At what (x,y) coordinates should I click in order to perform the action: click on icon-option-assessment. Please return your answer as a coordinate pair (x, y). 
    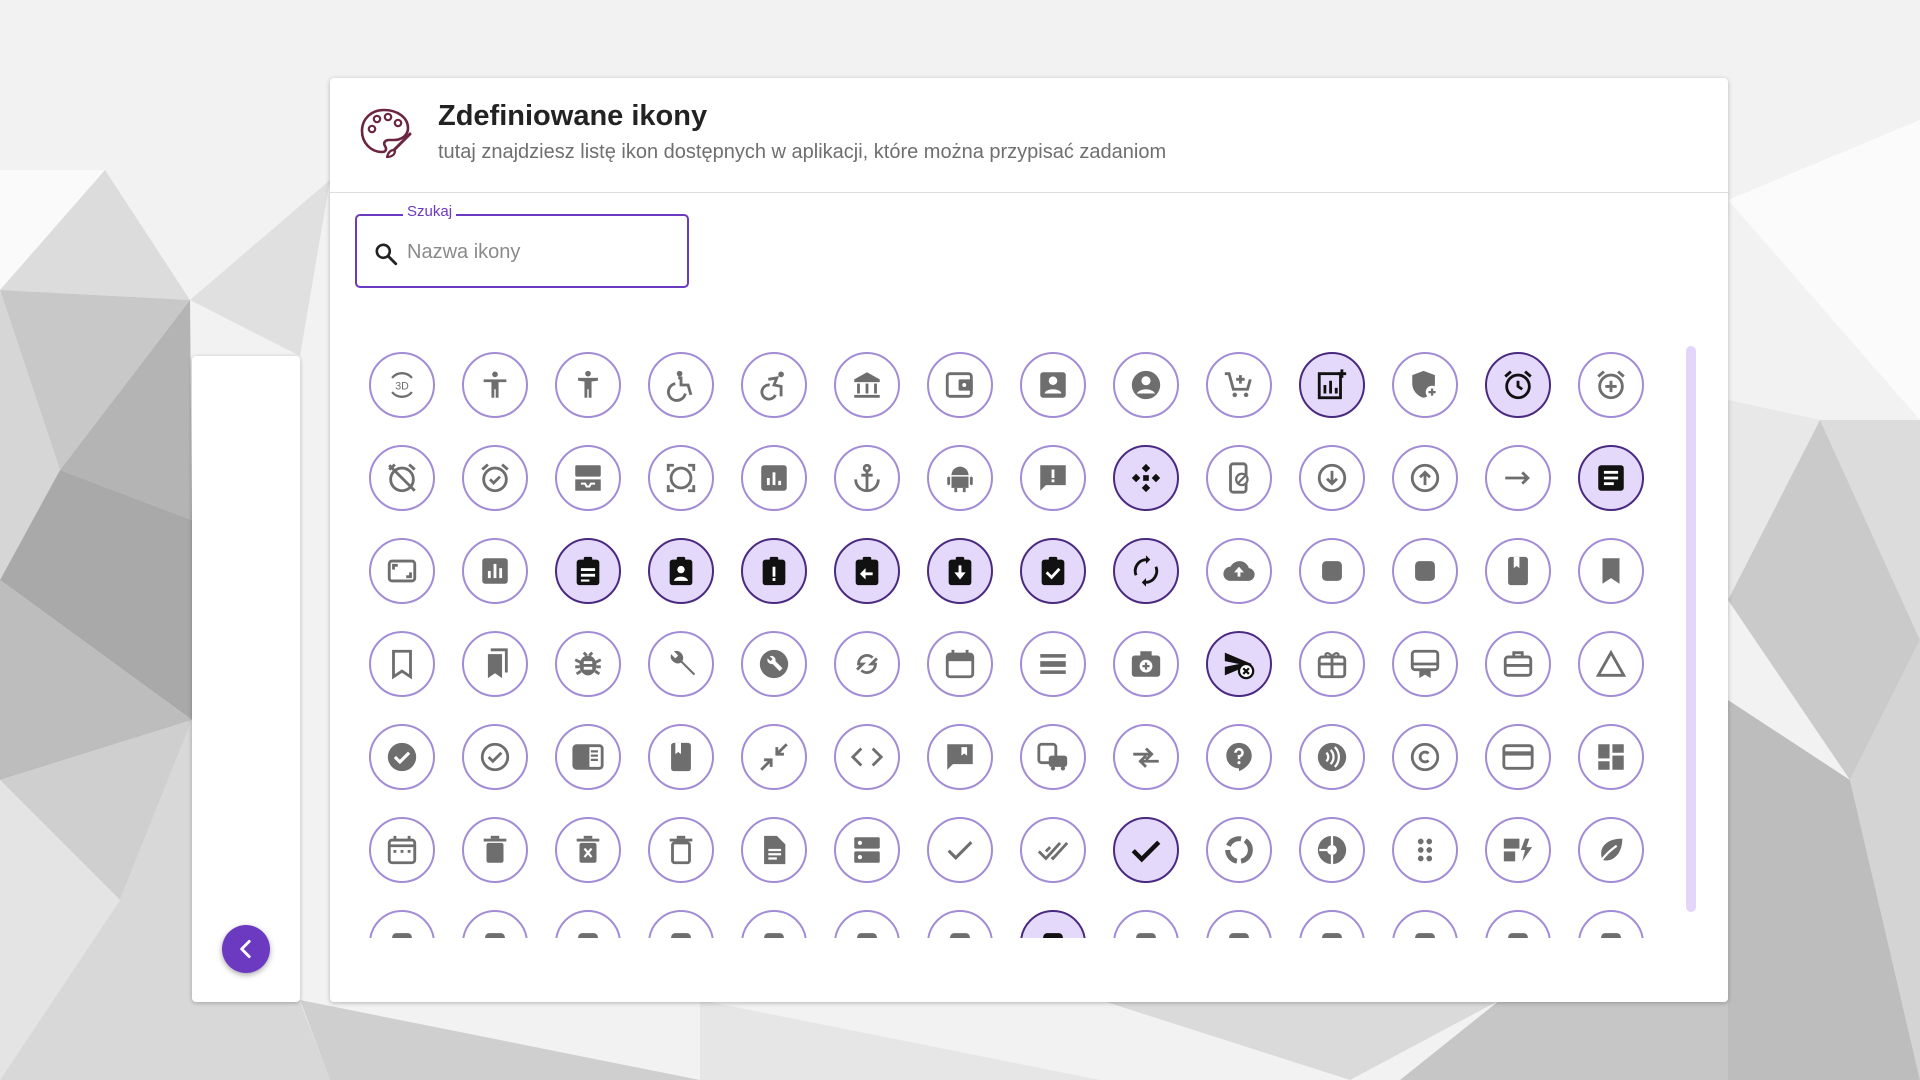
    Looking at the image, I should click on (494, 570).